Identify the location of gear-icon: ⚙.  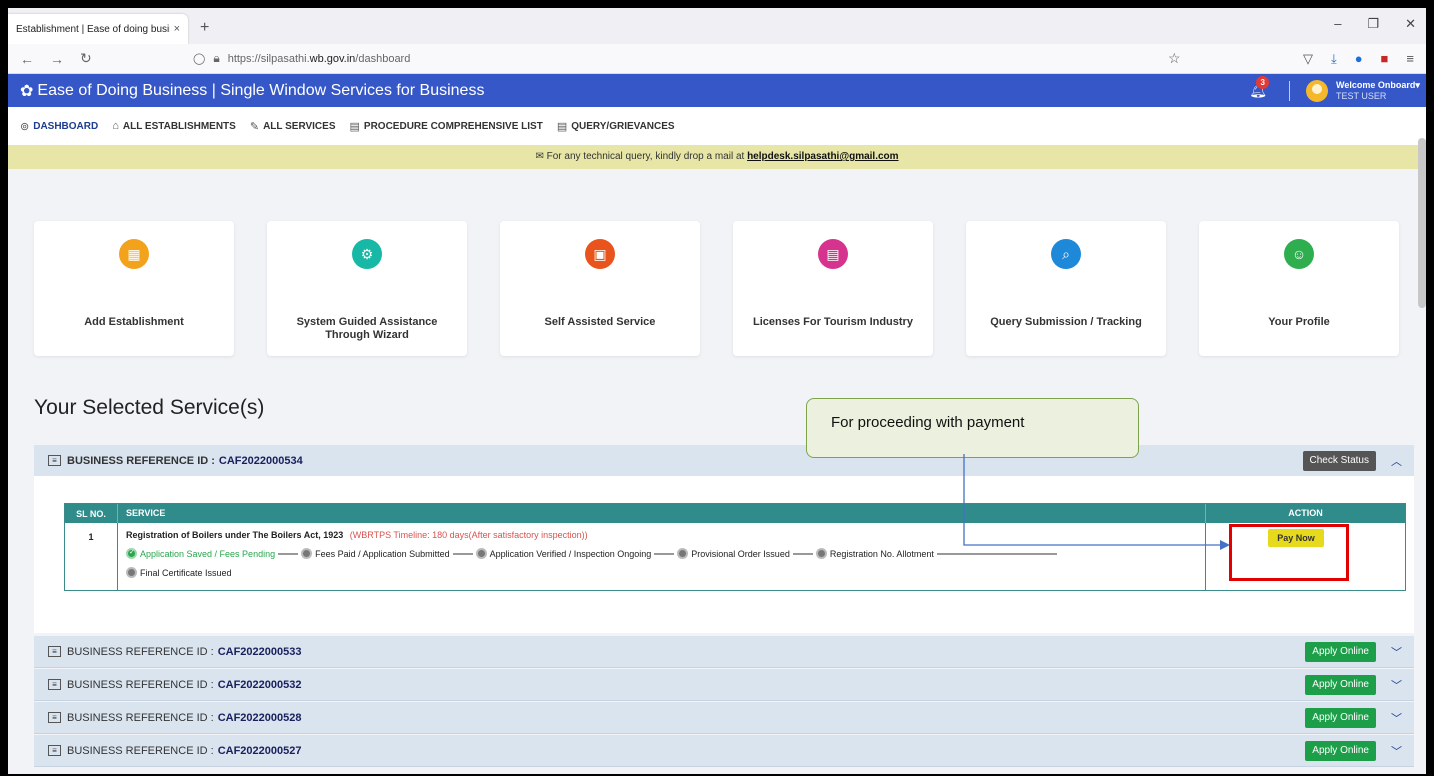
(367, 254).